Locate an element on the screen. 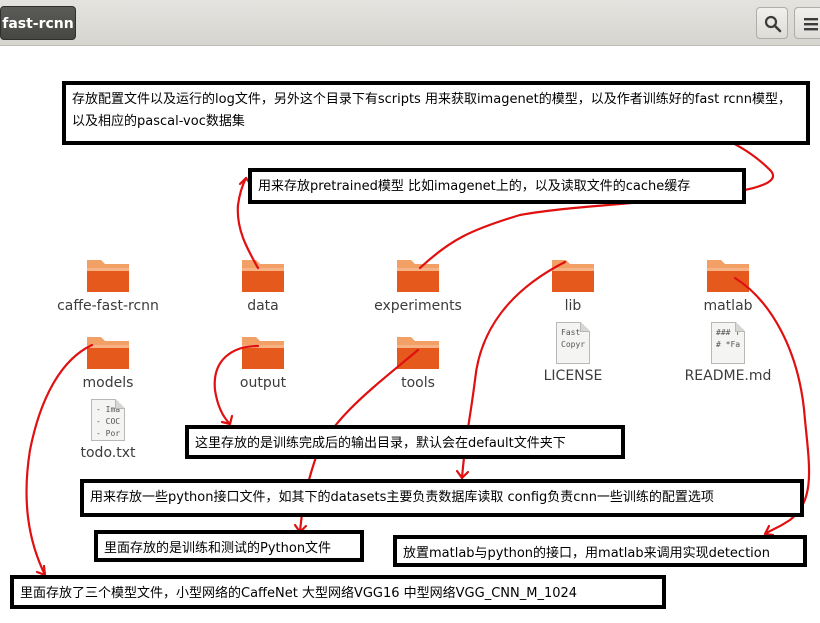  folder-matlab: matlab is located at coordinates (728, 284).